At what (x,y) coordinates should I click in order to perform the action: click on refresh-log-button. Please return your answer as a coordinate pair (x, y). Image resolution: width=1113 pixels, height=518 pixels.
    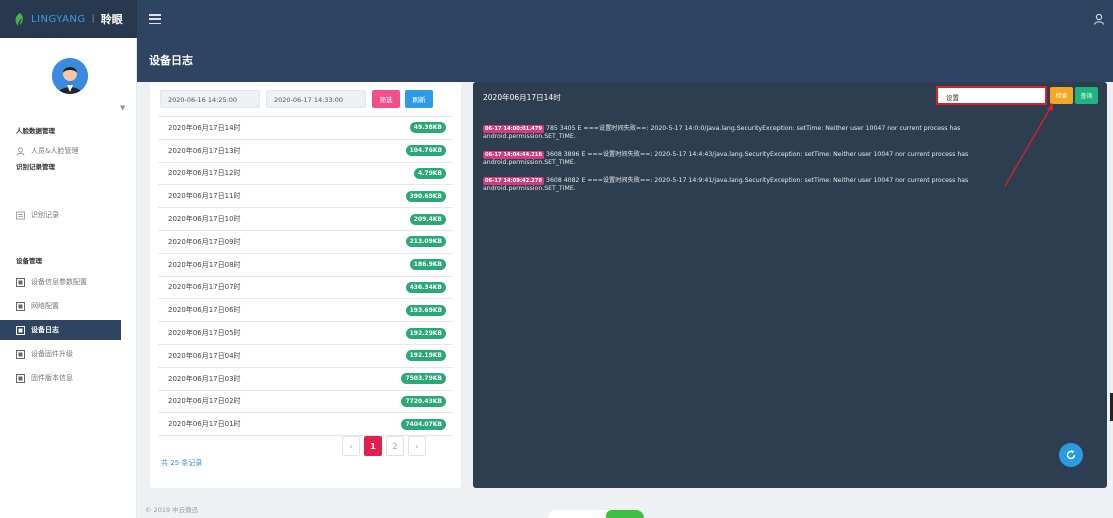
    Looking at the image, I should click on (1071, 455).